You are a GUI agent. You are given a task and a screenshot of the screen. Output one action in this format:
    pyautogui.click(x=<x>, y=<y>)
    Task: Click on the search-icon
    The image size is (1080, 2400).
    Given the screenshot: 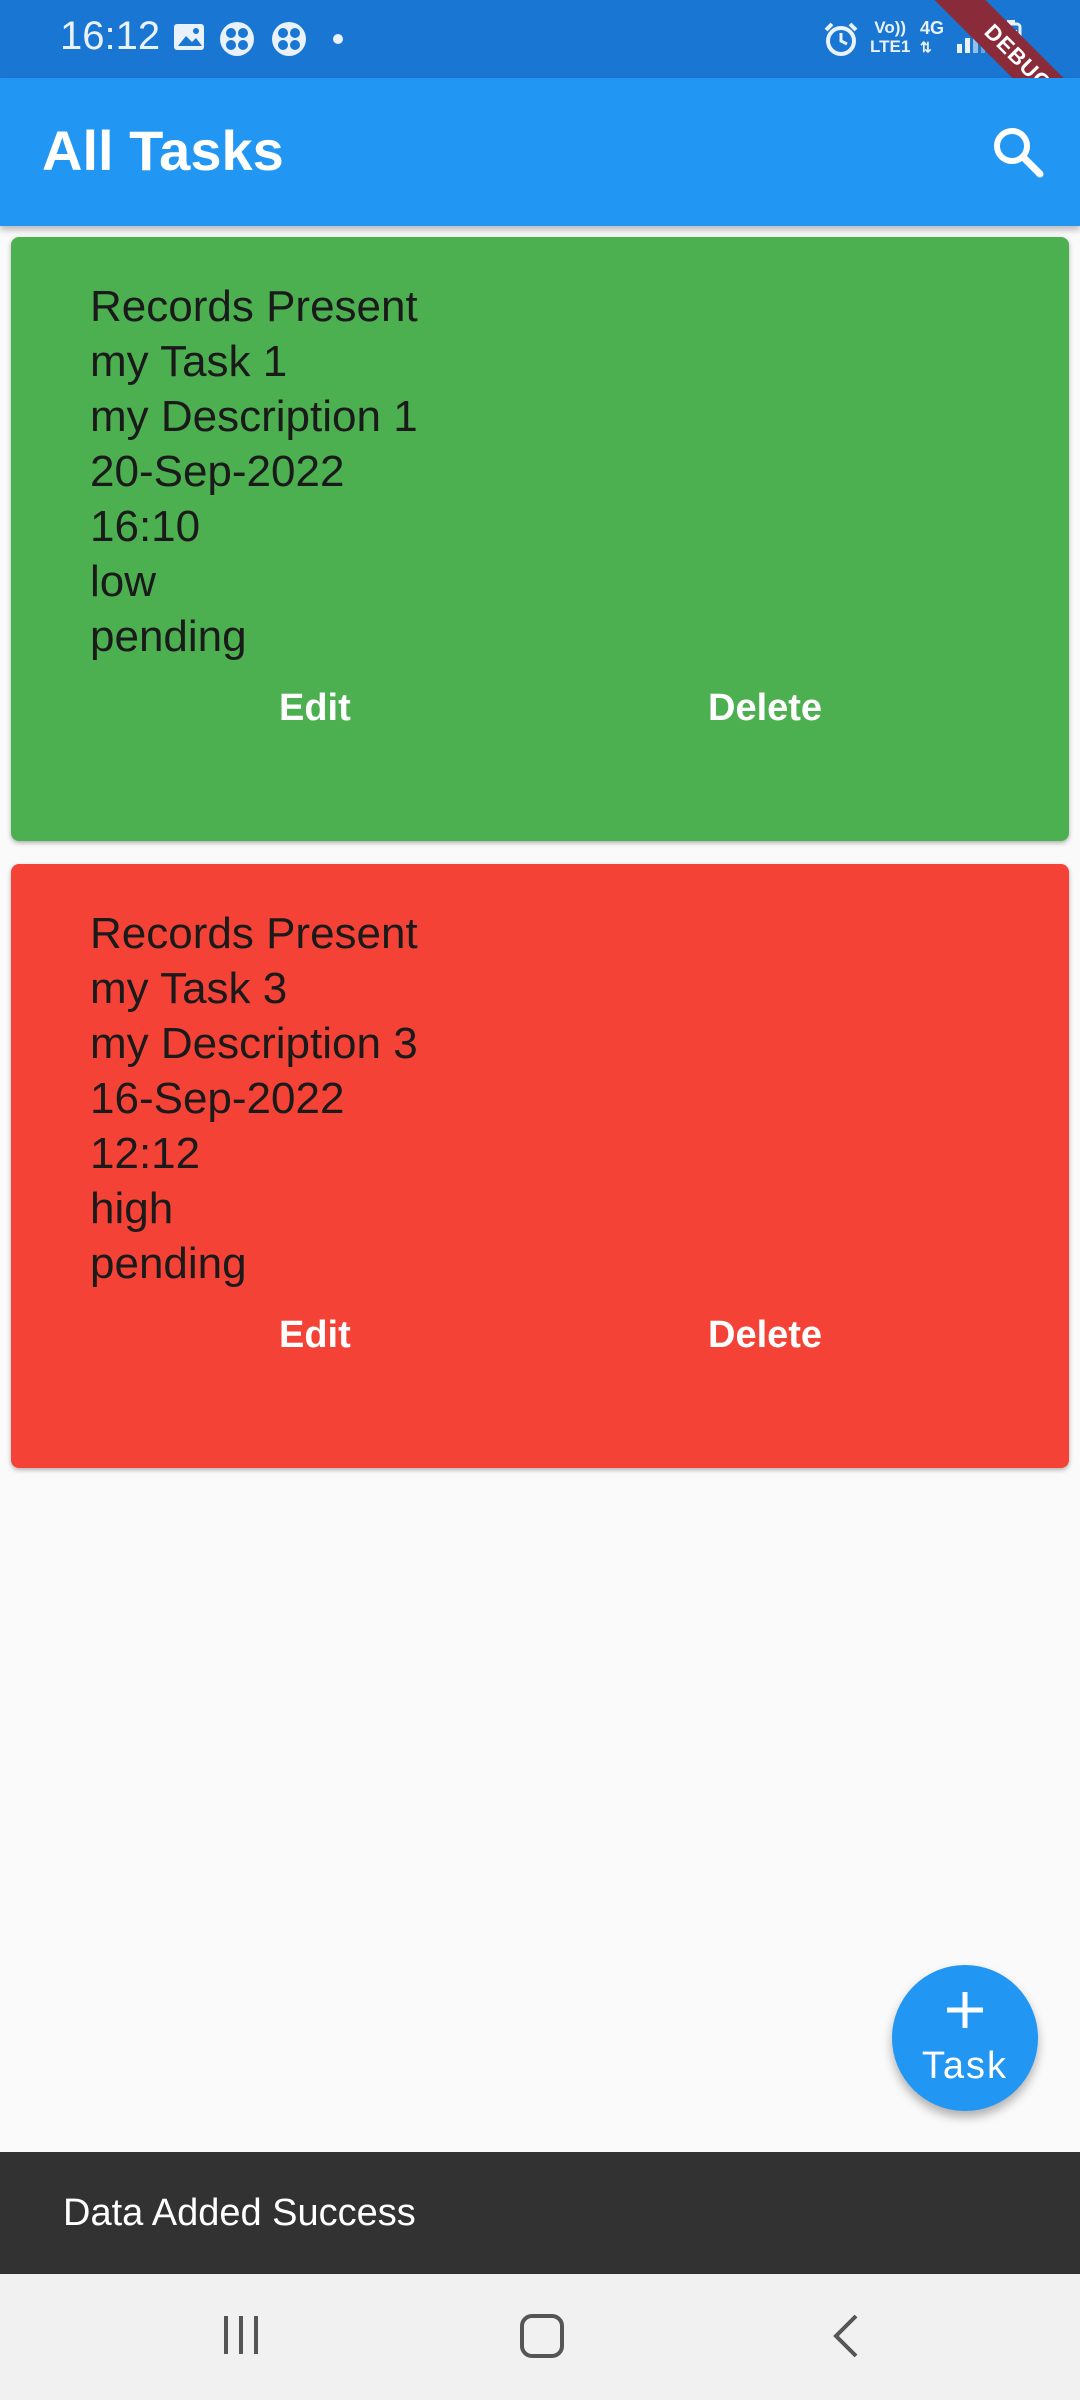 What is the action you would take?
    pyautogui.click(x=1019, y=153)
    